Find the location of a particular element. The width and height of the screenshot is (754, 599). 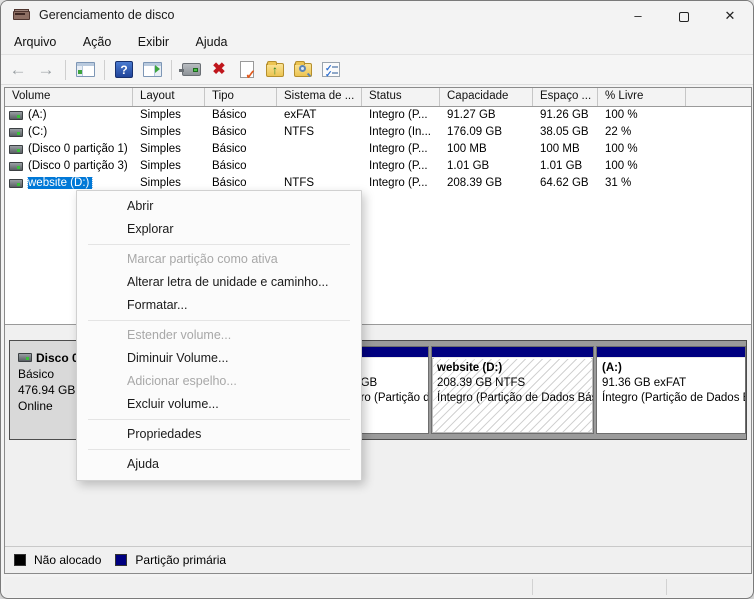

menu-item-ajuda: Ajuda is located at coordinates (219, 464).